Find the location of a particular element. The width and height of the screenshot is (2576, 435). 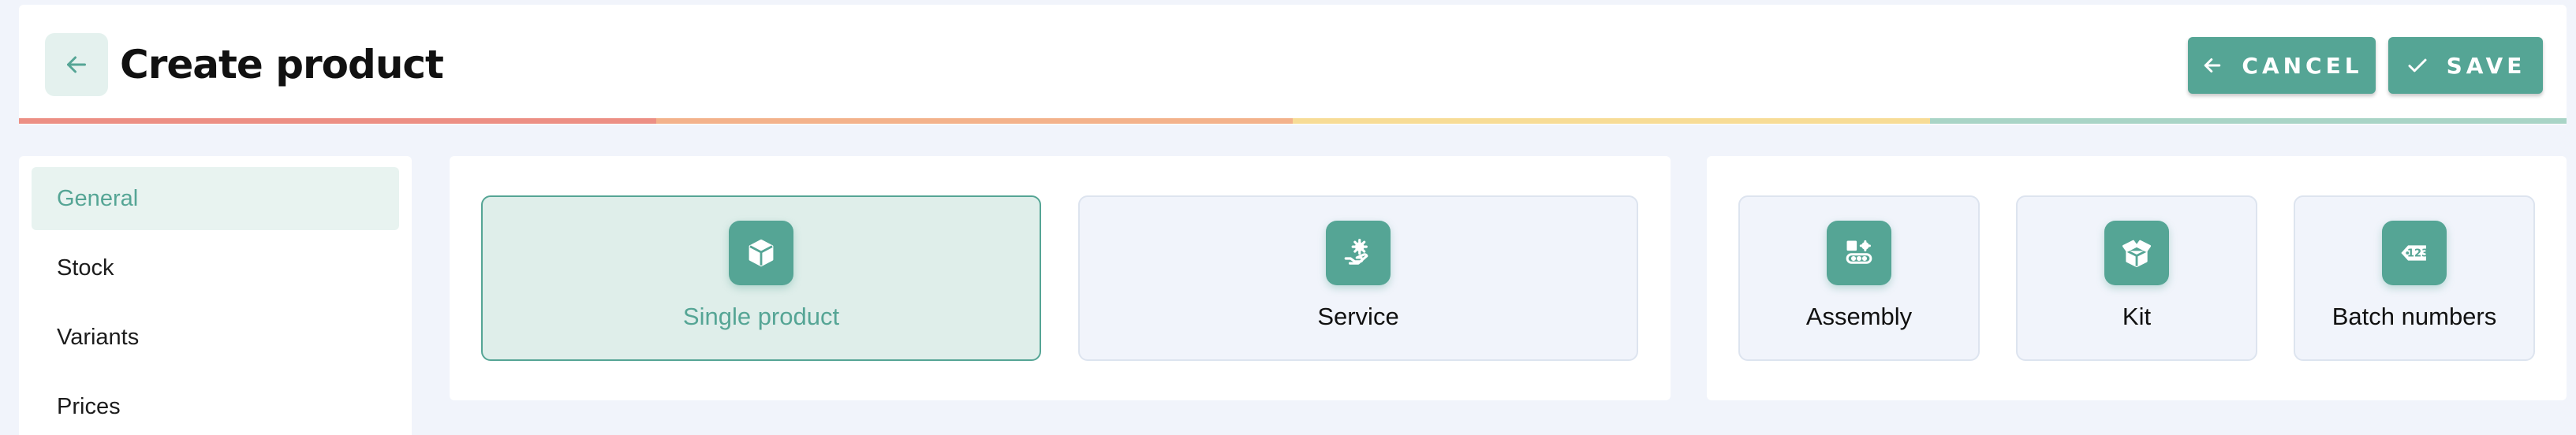

sidebar-item-label: Prices is located at coordinates (89, 406).